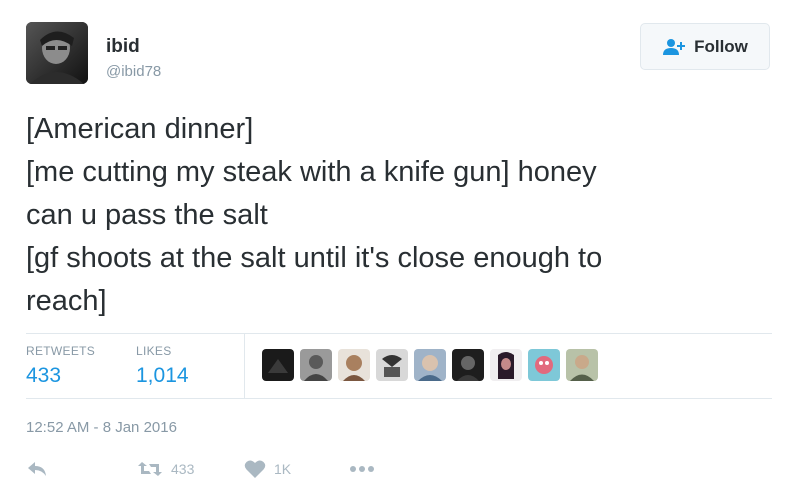 The height and width of the screenshot is (497, 796). What do you see at coordinates (101, 428) in the screenshot?
I see `tweet-timestamp: 12:52 AM - 8 Jan 2016` at bounding box center [101, 428].